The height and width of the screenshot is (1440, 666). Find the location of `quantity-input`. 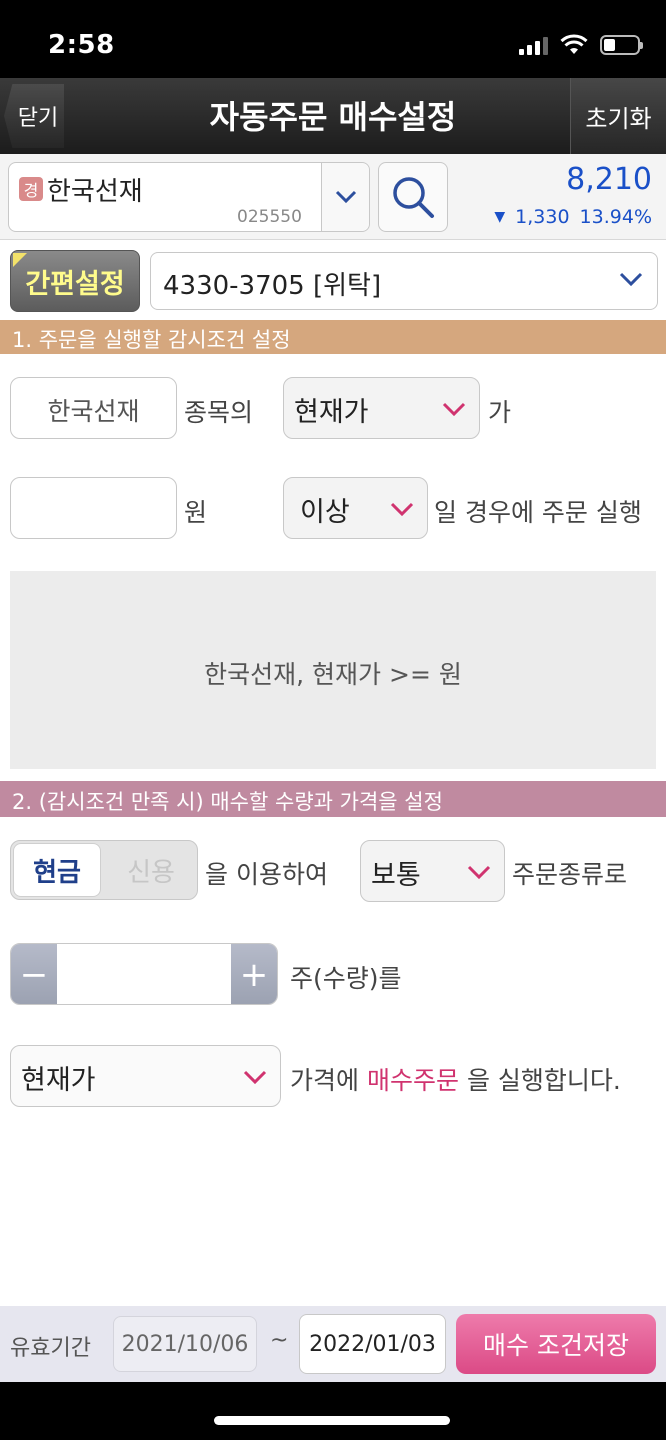

quantity-input is located at coordinates (144, 974).